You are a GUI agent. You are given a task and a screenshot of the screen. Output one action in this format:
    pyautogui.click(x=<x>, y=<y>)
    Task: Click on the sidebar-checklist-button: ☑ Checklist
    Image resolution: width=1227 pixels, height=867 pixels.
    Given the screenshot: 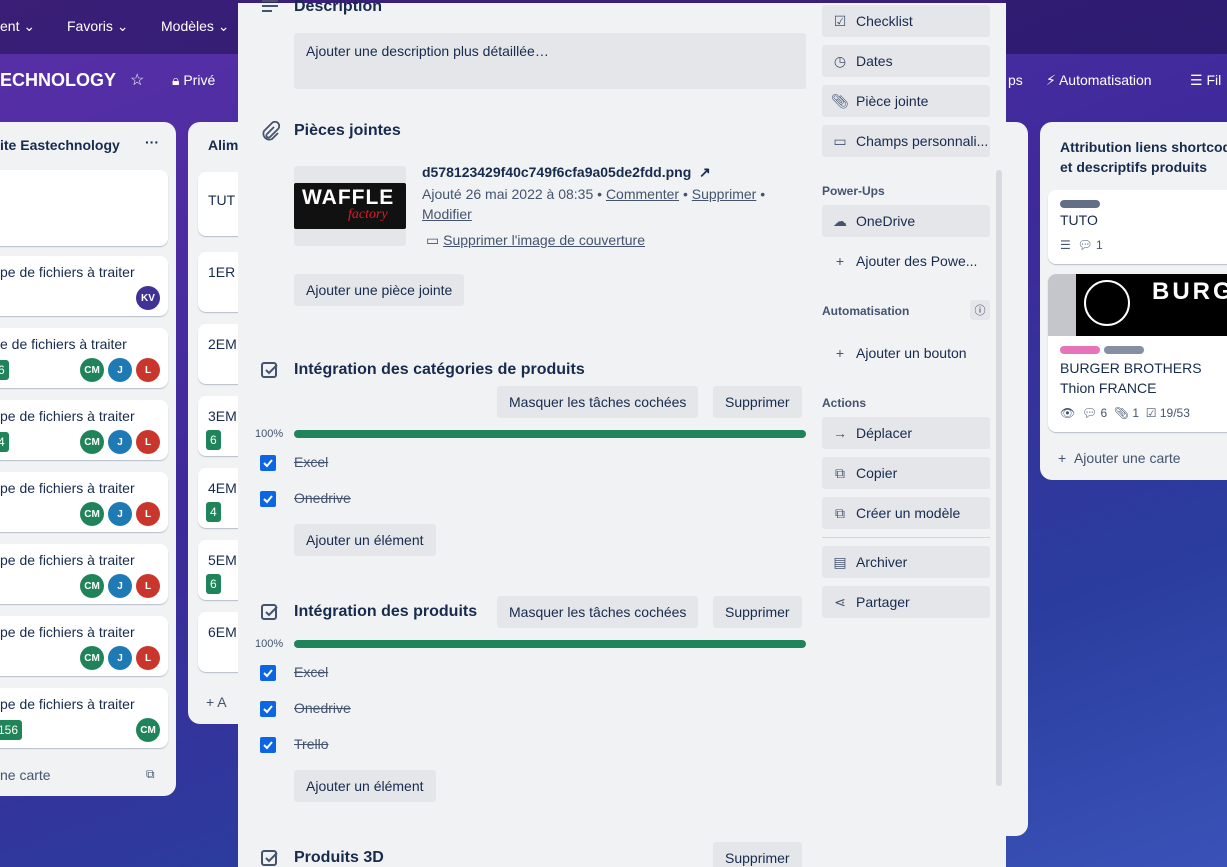 What is the action you would take?
    pyautogui.click(x=906, y=21)
    